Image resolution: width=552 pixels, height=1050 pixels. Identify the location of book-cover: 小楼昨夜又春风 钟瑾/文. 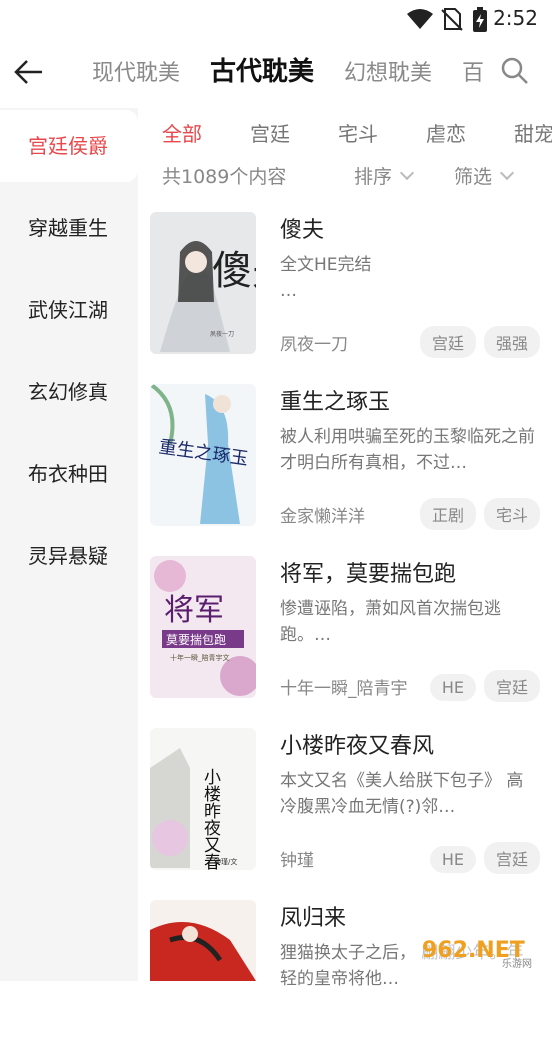
(203, 799).